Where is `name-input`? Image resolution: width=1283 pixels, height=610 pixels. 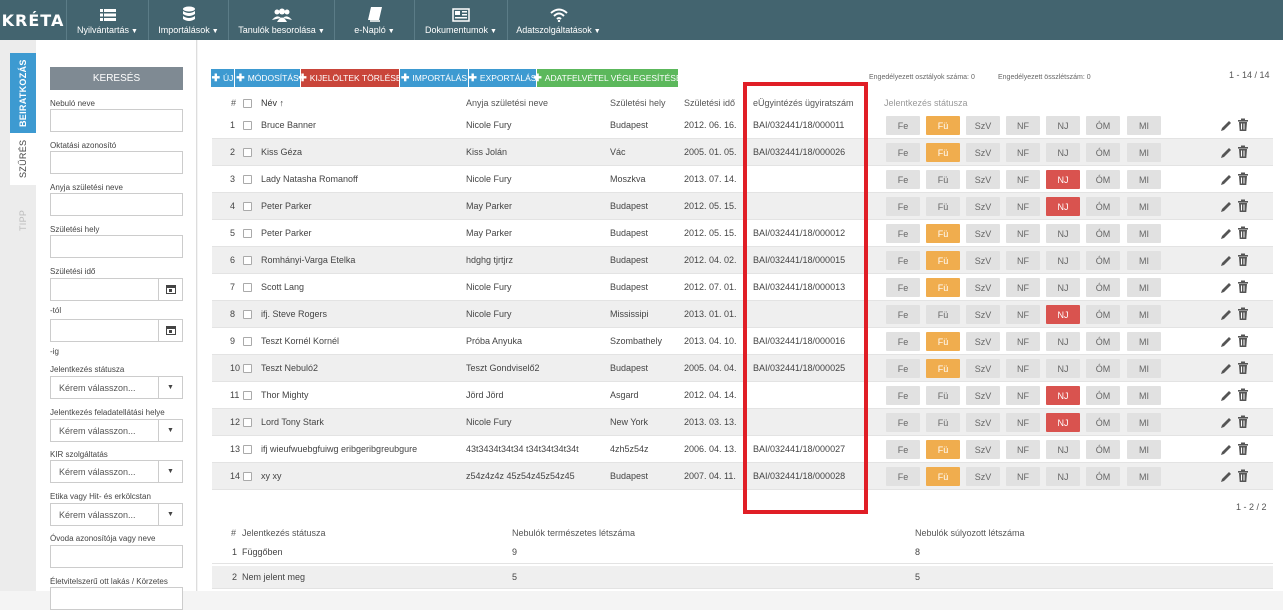 name-input is located at coordinates (116, 120).